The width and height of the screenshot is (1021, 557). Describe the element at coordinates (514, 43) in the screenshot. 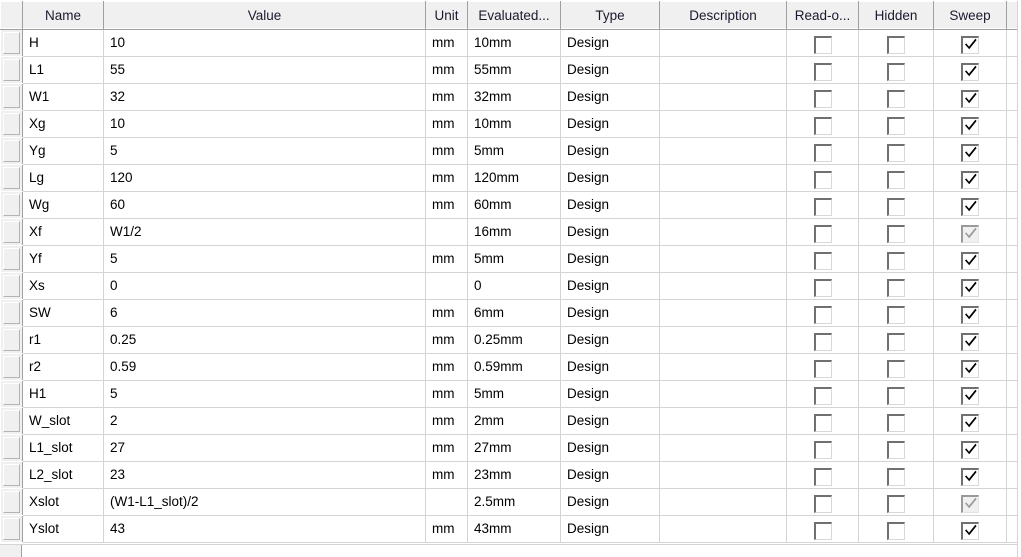

I see `cell-evaluated: 10mm` at that location.